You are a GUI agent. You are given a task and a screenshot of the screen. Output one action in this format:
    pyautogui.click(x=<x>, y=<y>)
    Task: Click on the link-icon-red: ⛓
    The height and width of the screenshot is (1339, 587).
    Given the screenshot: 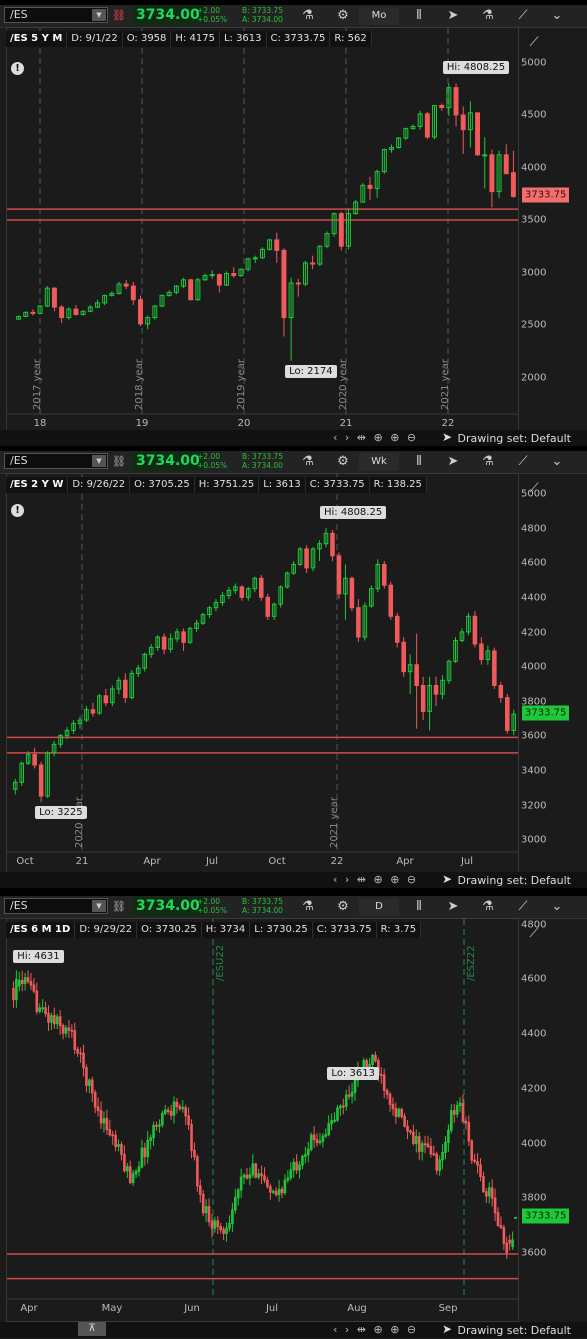 What is the action you would take?
    pyautogui.click(x=119, y=15)
    